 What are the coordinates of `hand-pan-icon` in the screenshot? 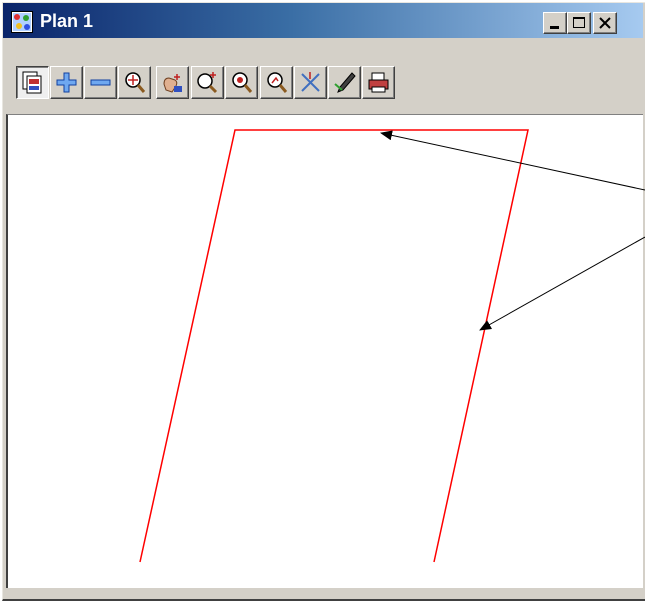 It's located at (172, 83).